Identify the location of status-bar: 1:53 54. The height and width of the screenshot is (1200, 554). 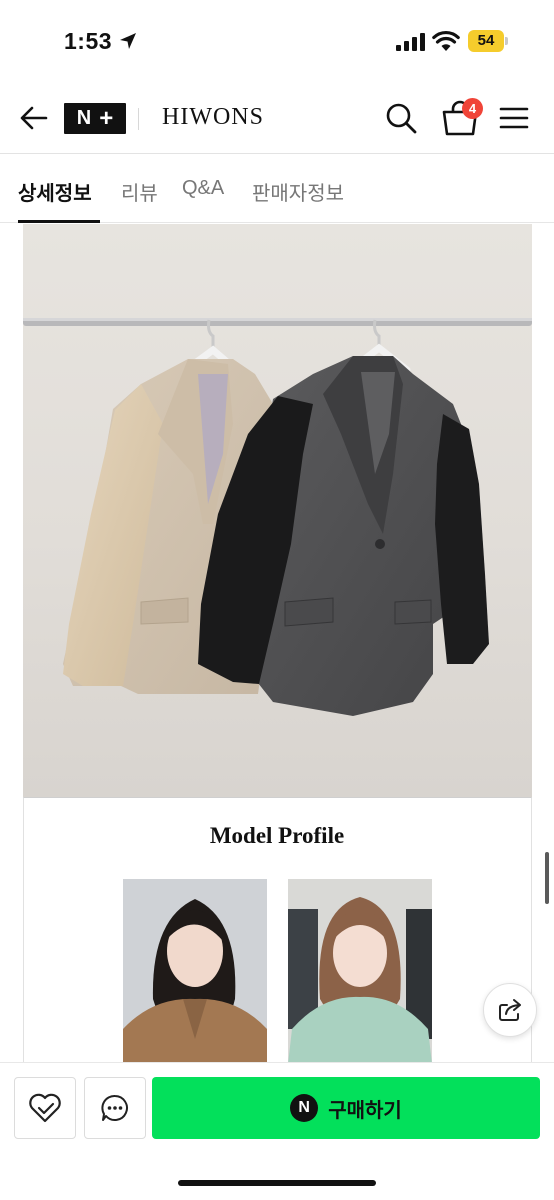
(277, 41).